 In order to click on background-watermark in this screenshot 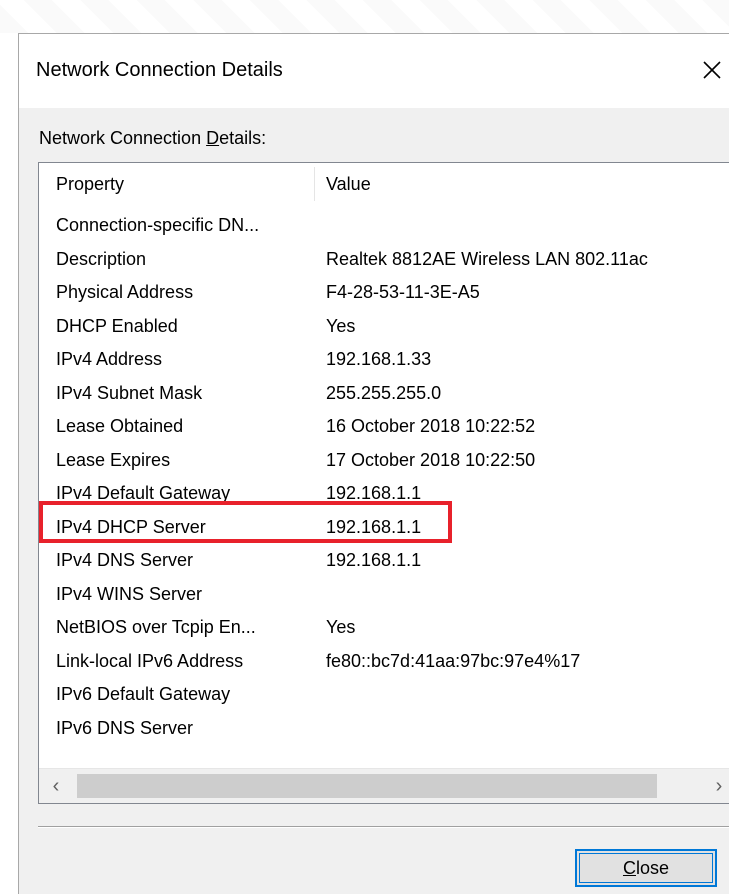, I will do `click(364, 16)`.